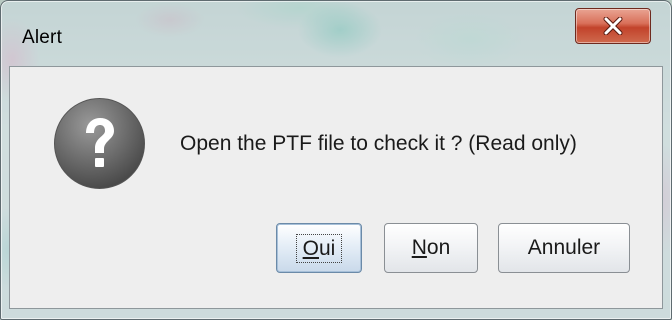 The height and width of the screenshot is (320, 672). Describe the element at coordinates (99, 143) in the screenshot. I see `question-icon` at that location.